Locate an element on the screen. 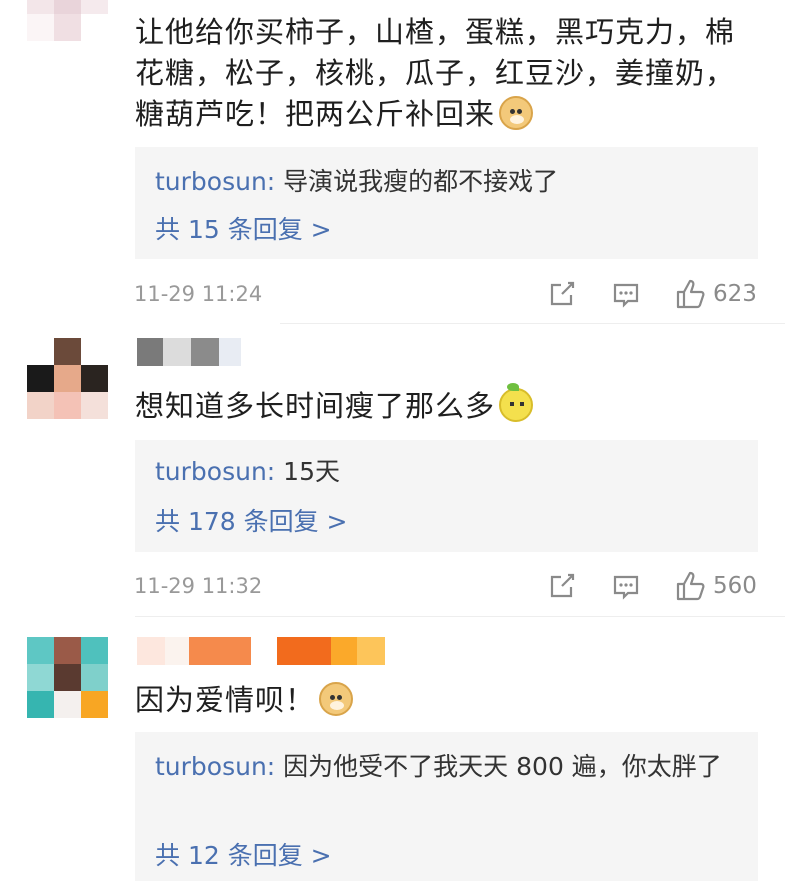 The width and height of the screenshot is (785, 881). more-replies-link: 共 12 条回复 > is located at coordinates (243, 854).